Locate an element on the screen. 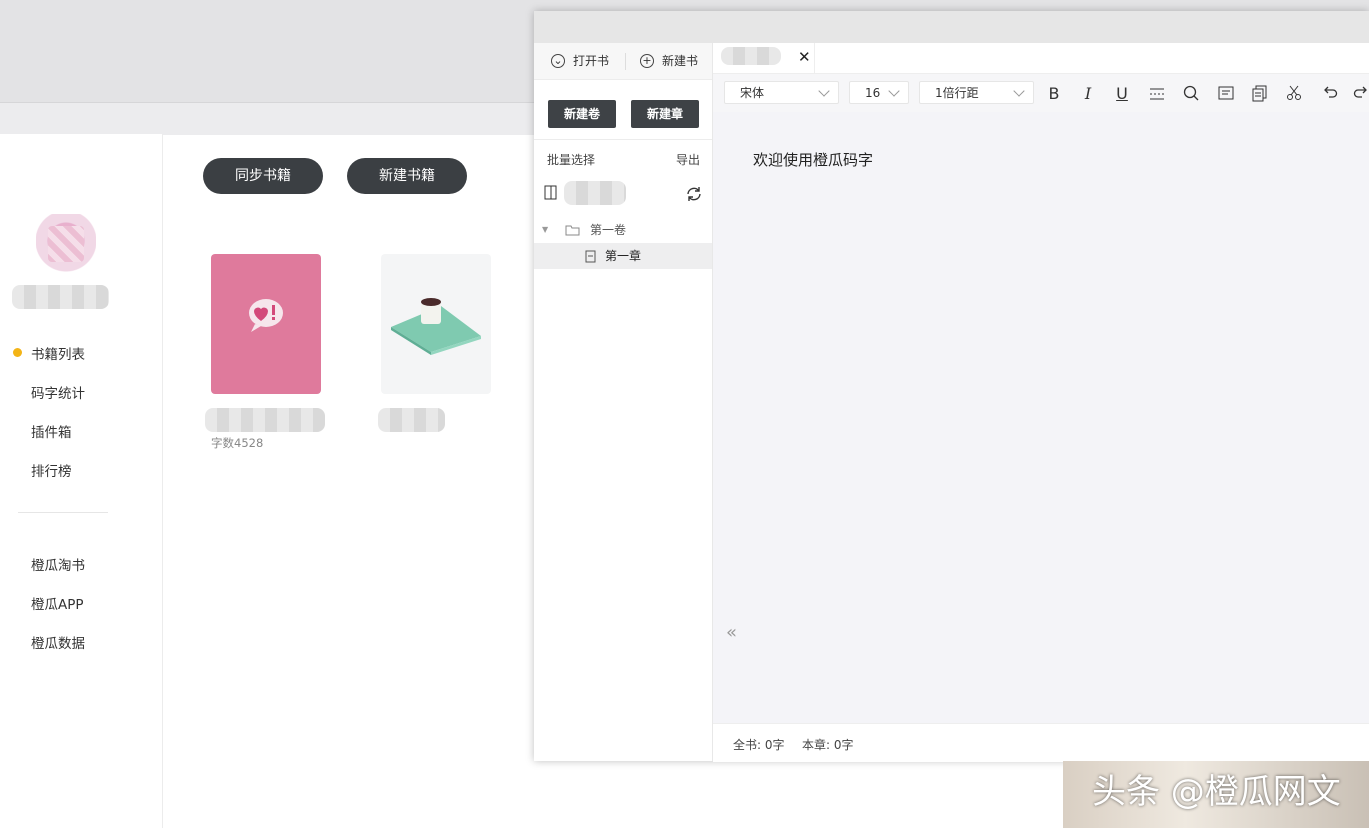  underline-icon: U is located at coordinates (1122, 94).